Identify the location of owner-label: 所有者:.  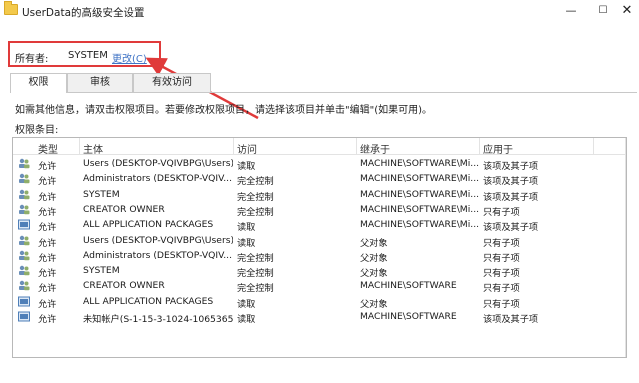
(32, 59).